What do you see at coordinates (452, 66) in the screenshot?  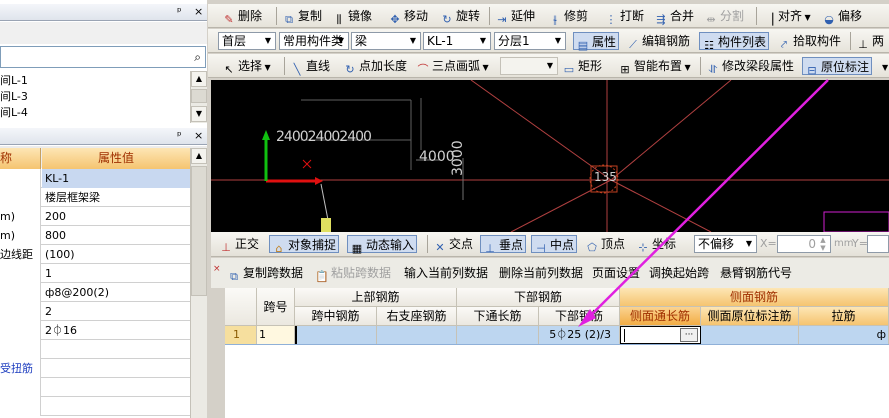 I see `three-point-arc-button: ⌒ 三点画弧 ▼` at bounding box center [452, 66].